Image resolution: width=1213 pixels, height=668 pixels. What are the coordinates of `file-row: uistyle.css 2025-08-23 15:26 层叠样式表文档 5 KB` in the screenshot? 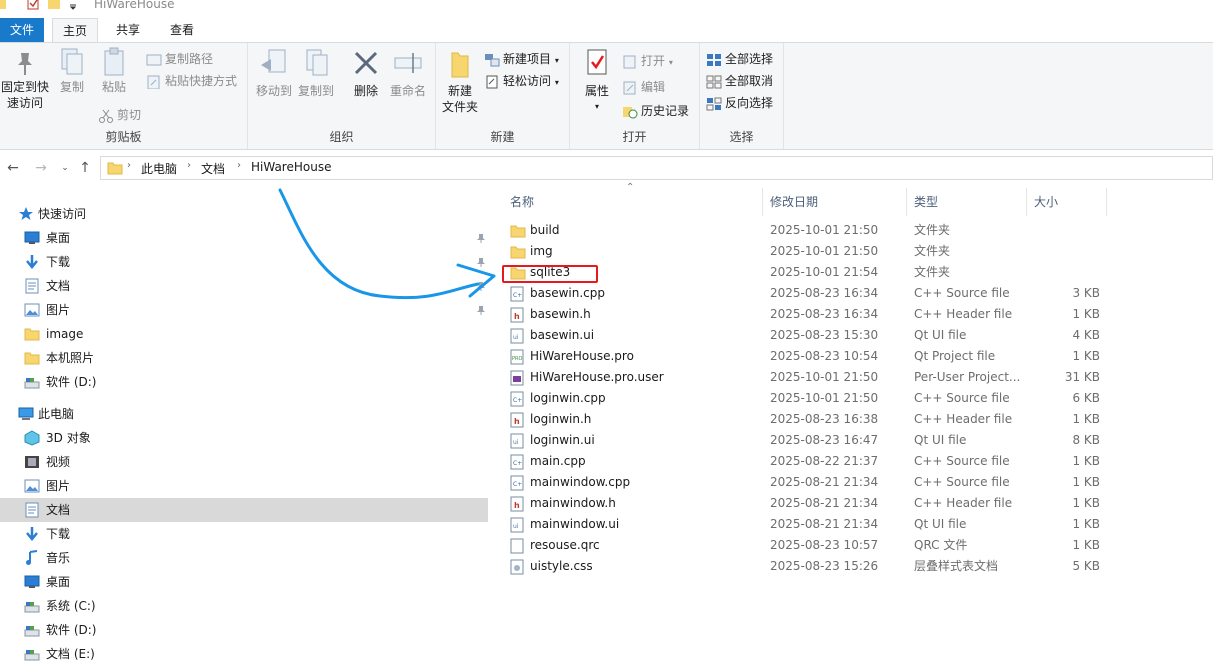 It's located at (858, 566).